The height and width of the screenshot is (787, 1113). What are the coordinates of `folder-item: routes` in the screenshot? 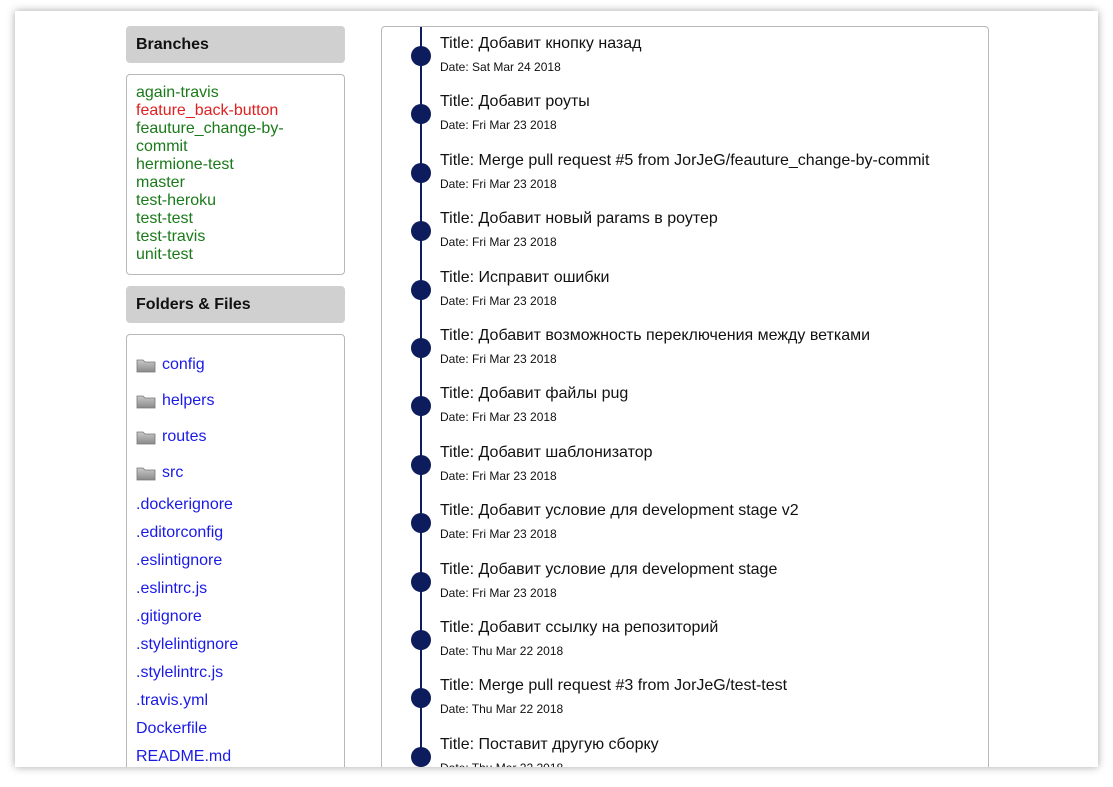 It's located at (235, 437).